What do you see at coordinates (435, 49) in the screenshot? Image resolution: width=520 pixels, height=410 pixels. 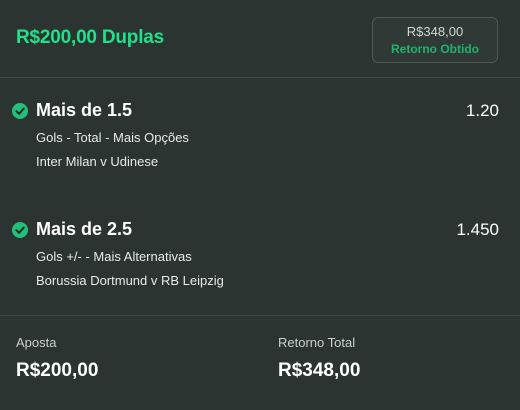 I see `return-label: Retorno Obtido` at bounding box center [435, 49].